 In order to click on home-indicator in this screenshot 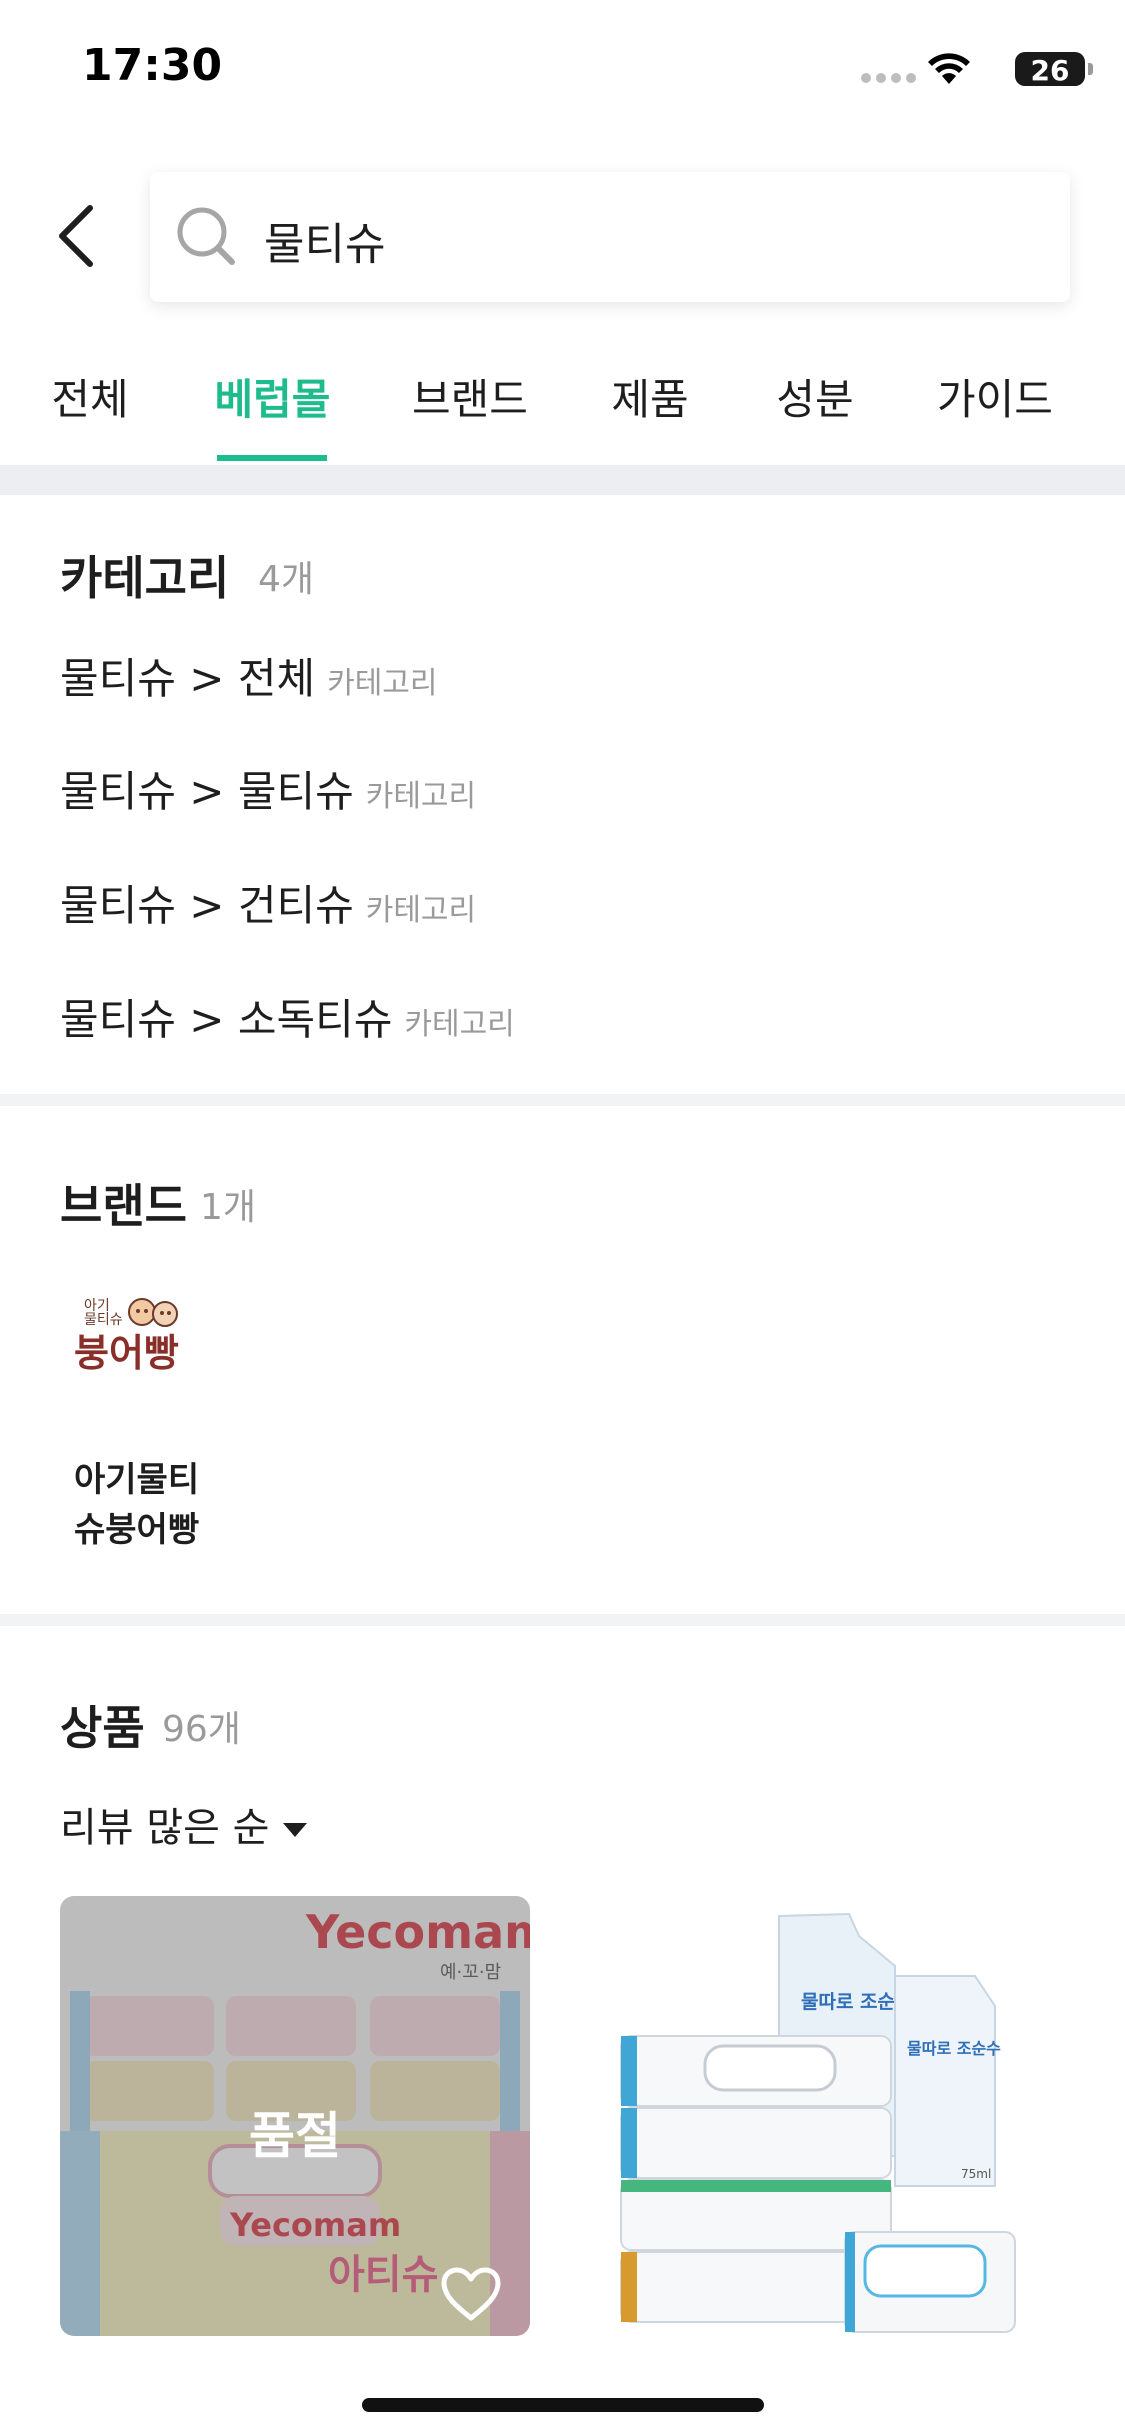, I will do `click(563, 2405)`.